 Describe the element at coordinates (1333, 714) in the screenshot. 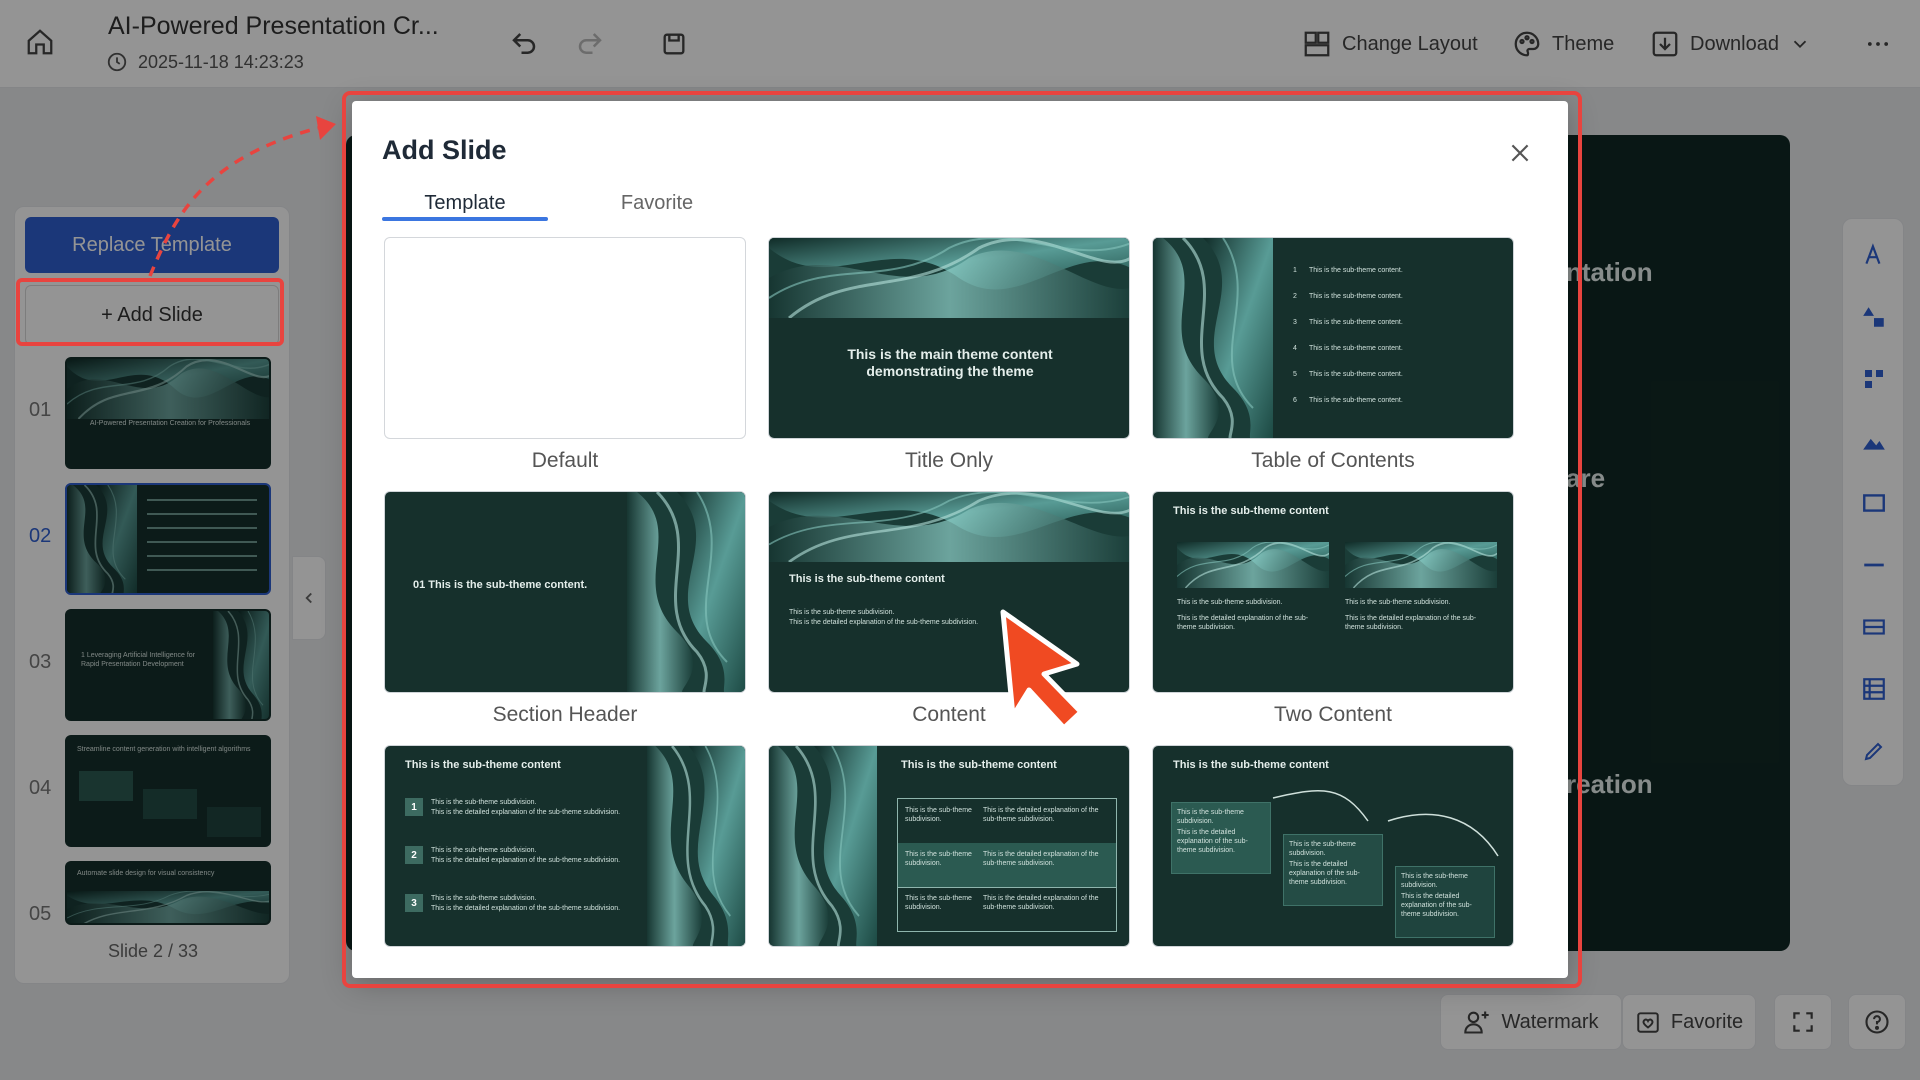

I see `template-label: Two Content` at that location.